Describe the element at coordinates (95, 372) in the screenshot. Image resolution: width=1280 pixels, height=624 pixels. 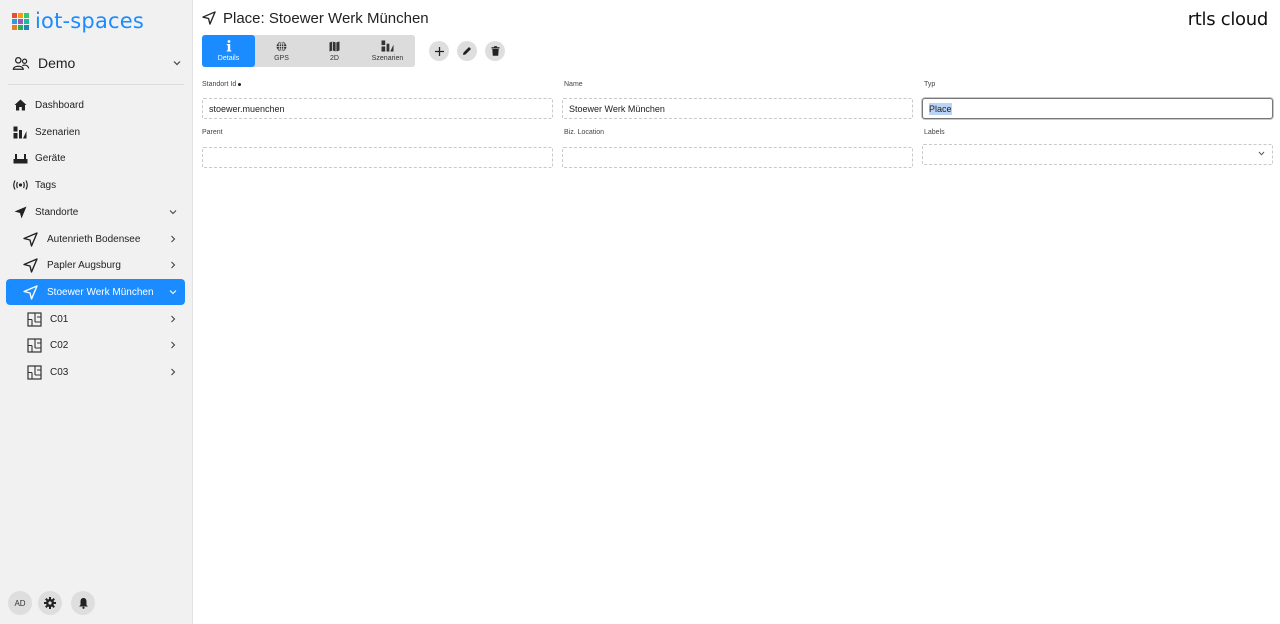
I see `sidebar-item-c03: C03` at that location.